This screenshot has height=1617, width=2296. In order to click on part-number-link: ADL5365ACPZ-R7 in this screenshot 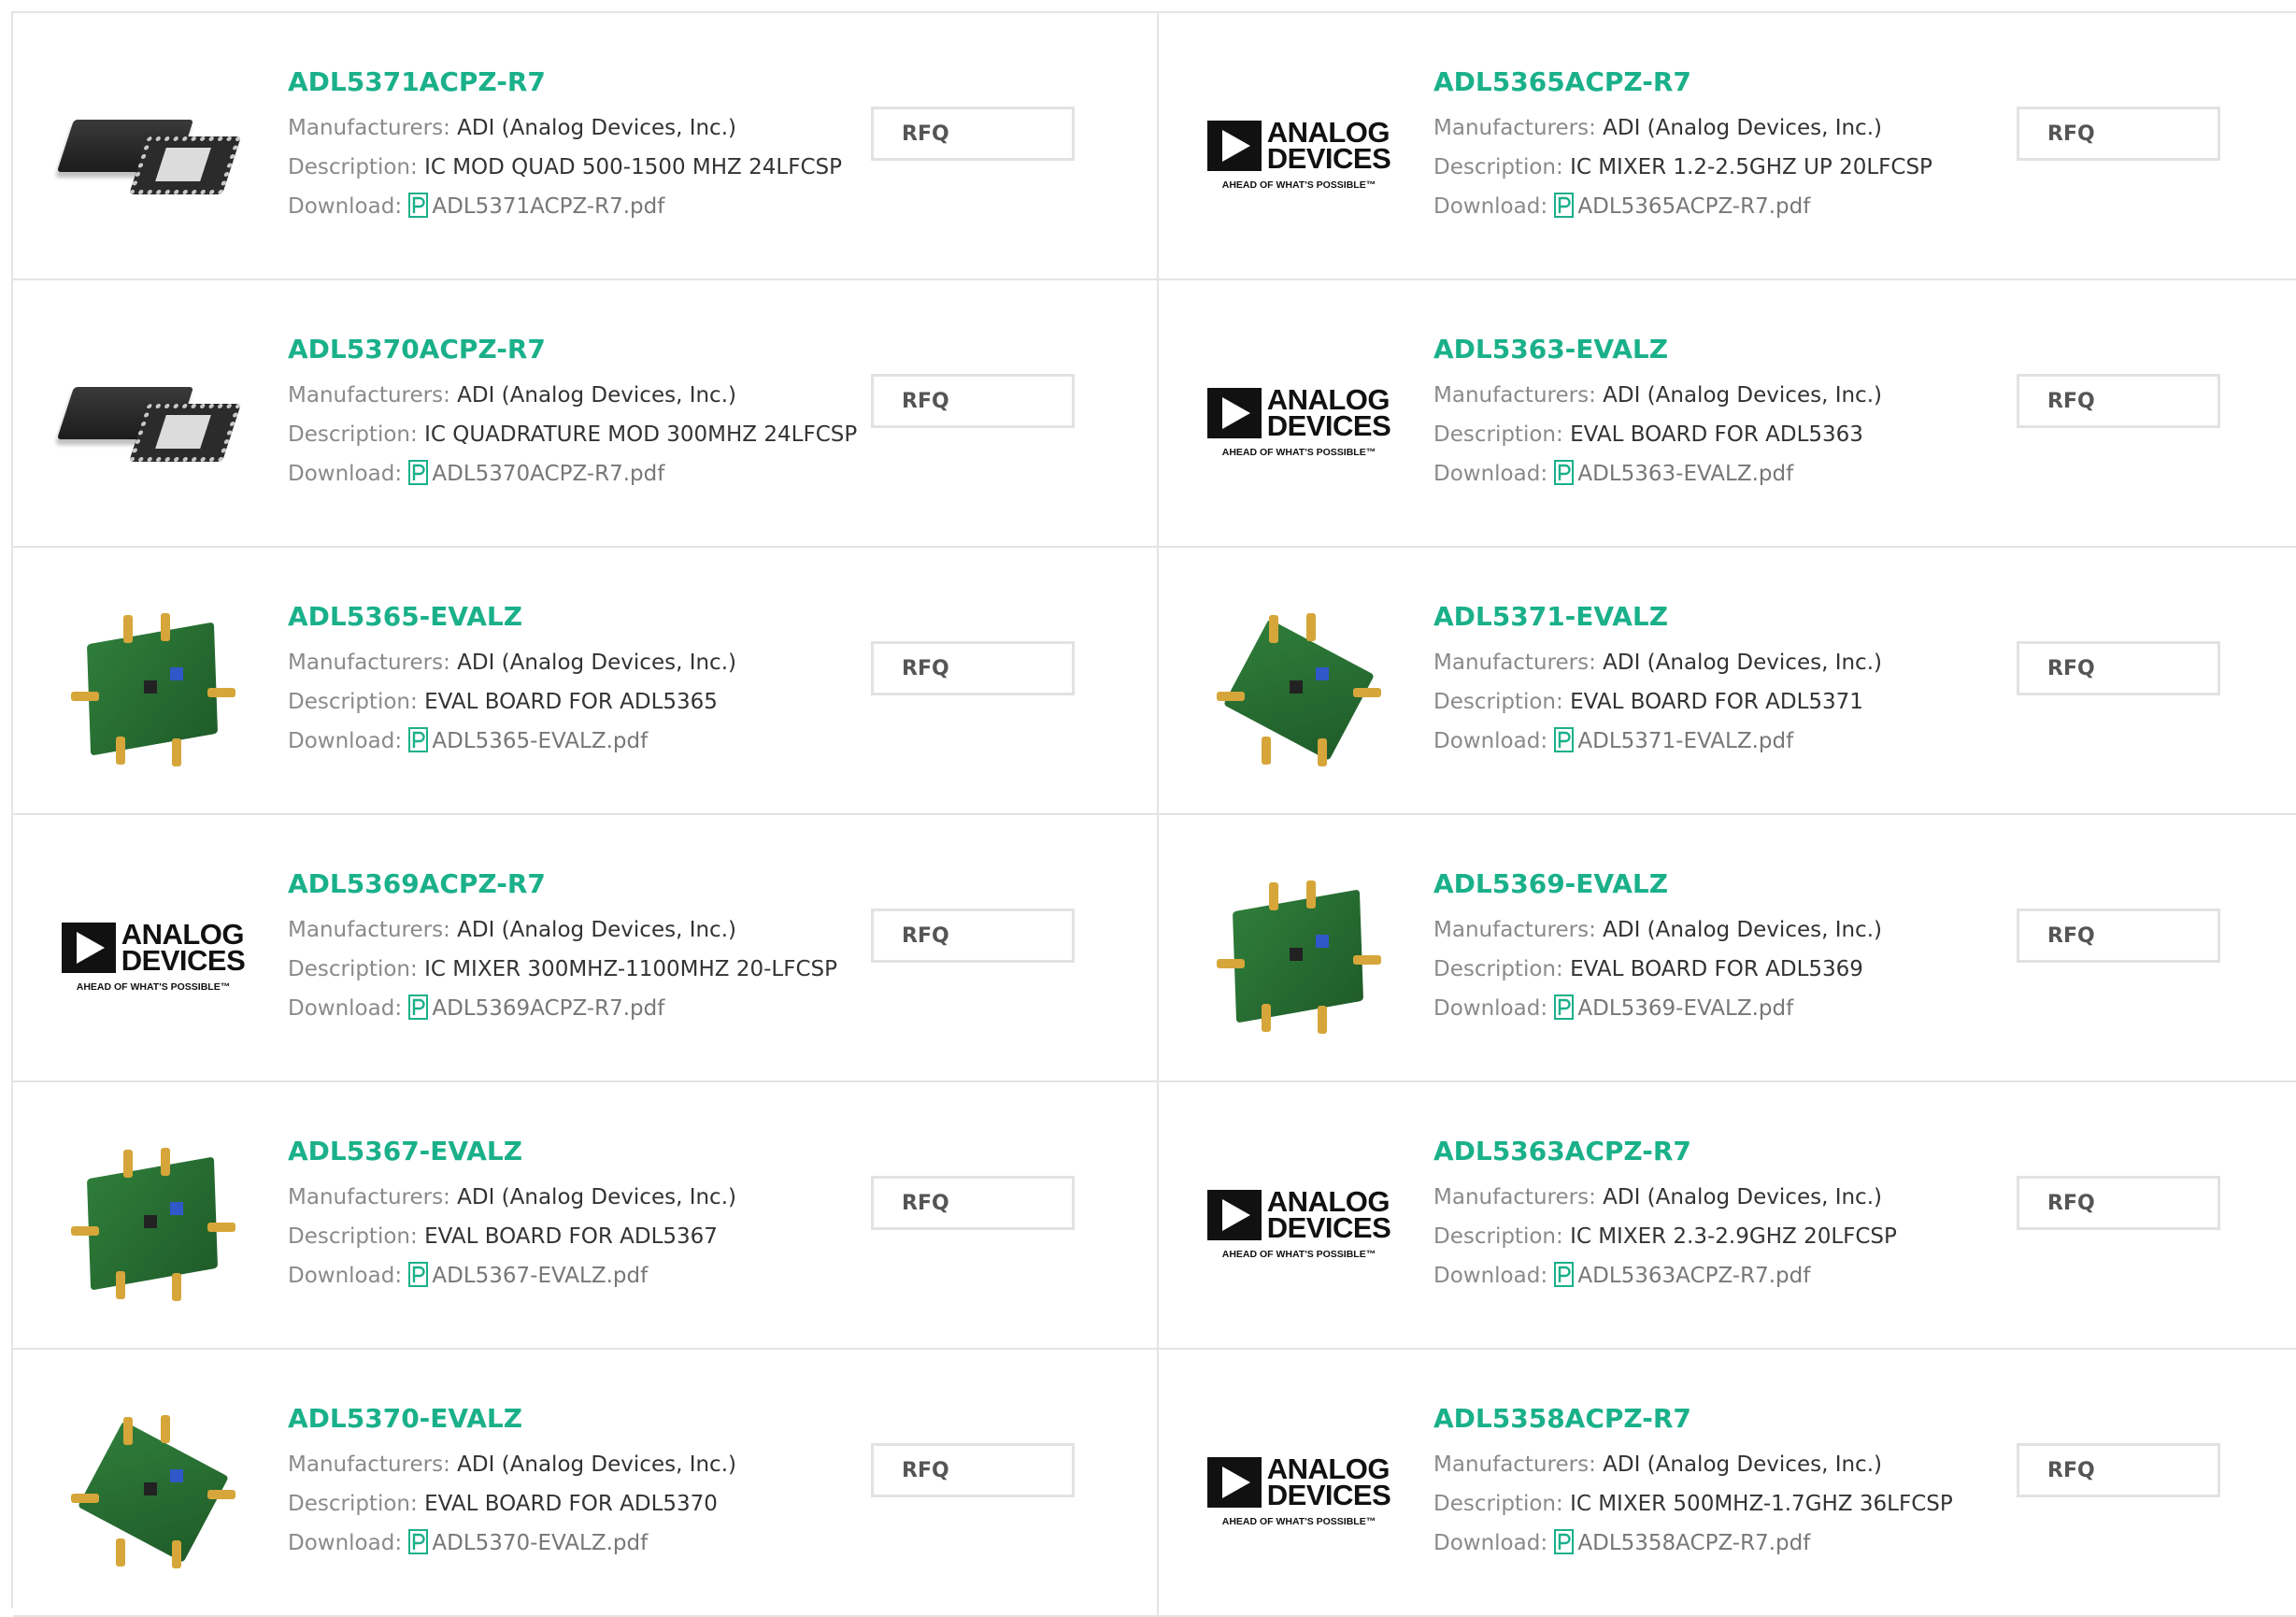, I will do `click(1713, 82)`.